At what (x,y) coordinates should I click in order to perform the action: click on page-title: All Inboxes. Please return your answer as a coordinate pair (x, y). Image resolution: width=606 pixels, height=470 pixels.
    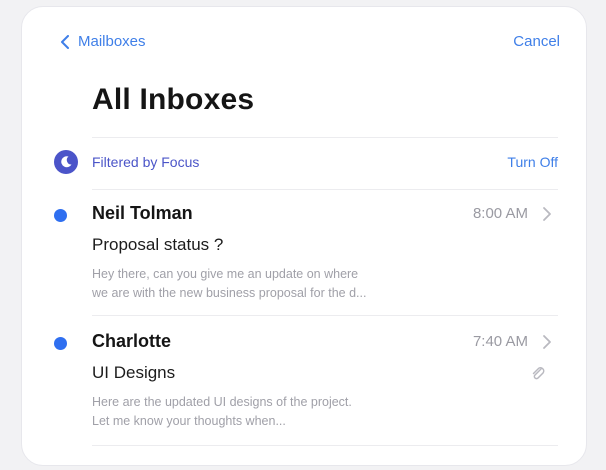
    Looking at the image, I should click on (173, 99).